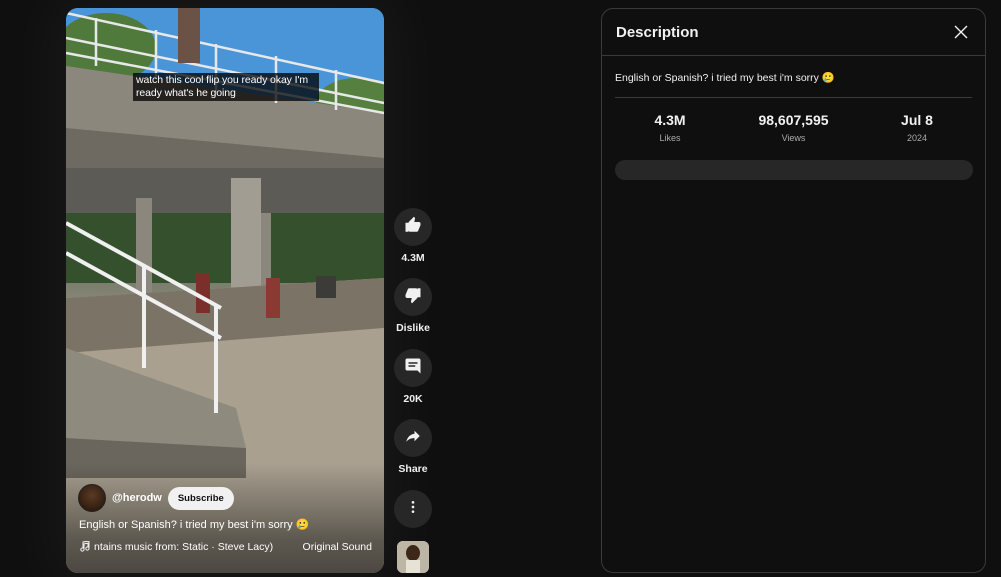  I want to click on sound-thumbnail, so click(413, 557).